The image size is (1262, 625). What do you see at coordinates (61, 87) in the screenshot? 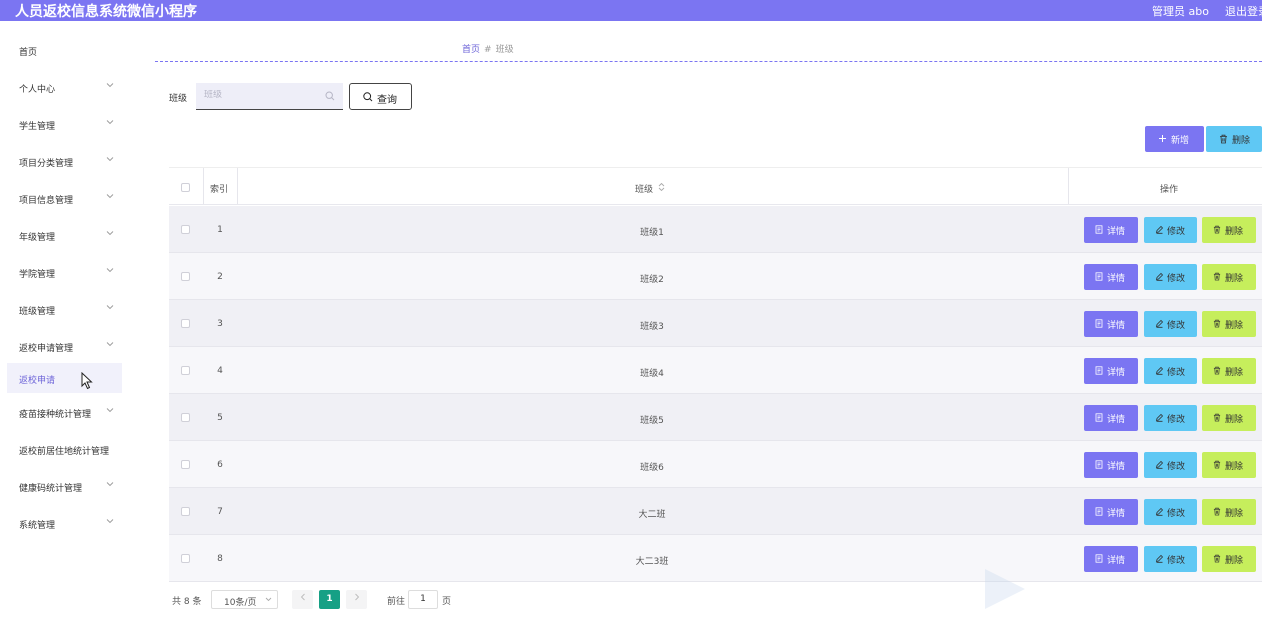
I see `sidebar-item-personal-center: 个人中心` at bounding box center [61, 87].